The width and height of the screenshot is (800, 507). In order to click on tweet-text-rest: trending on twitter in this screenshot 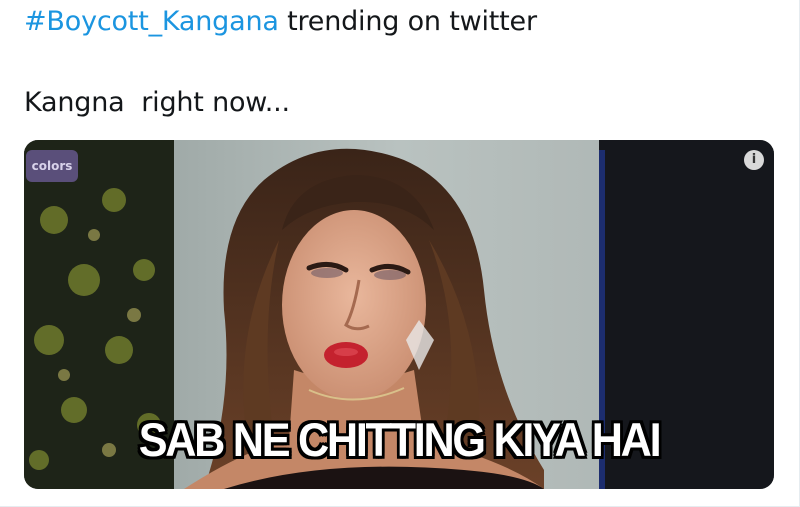, I will do `click(407, 21)`.